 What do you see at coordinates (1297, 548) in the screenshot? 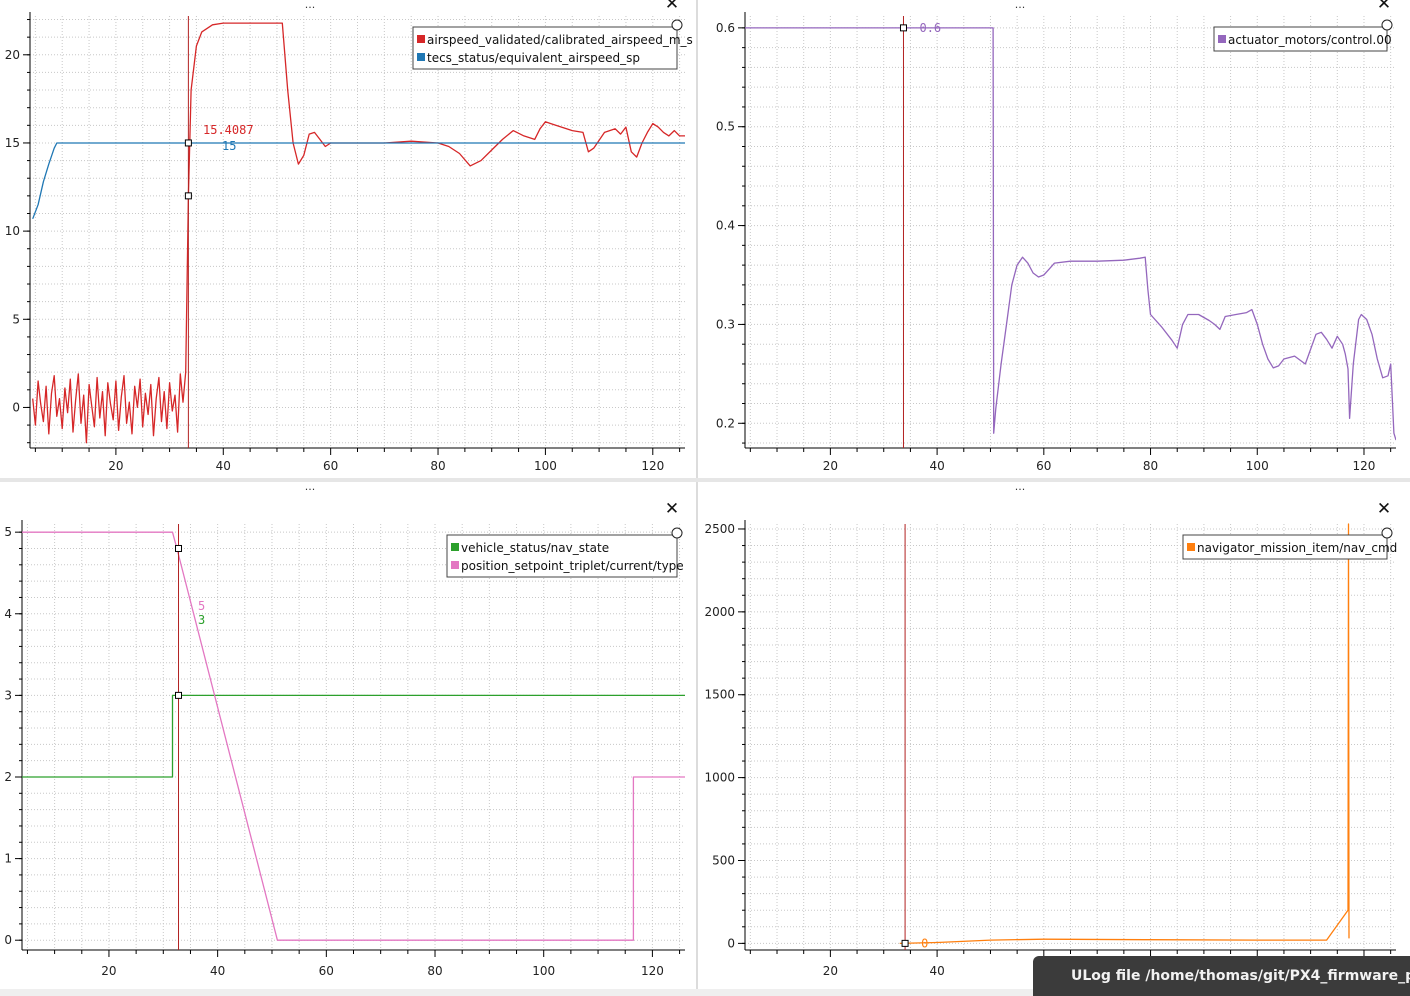
I see `legend-entry-label: navigator_mission_item/nav_cmd` at bounding box center [1297, 548].